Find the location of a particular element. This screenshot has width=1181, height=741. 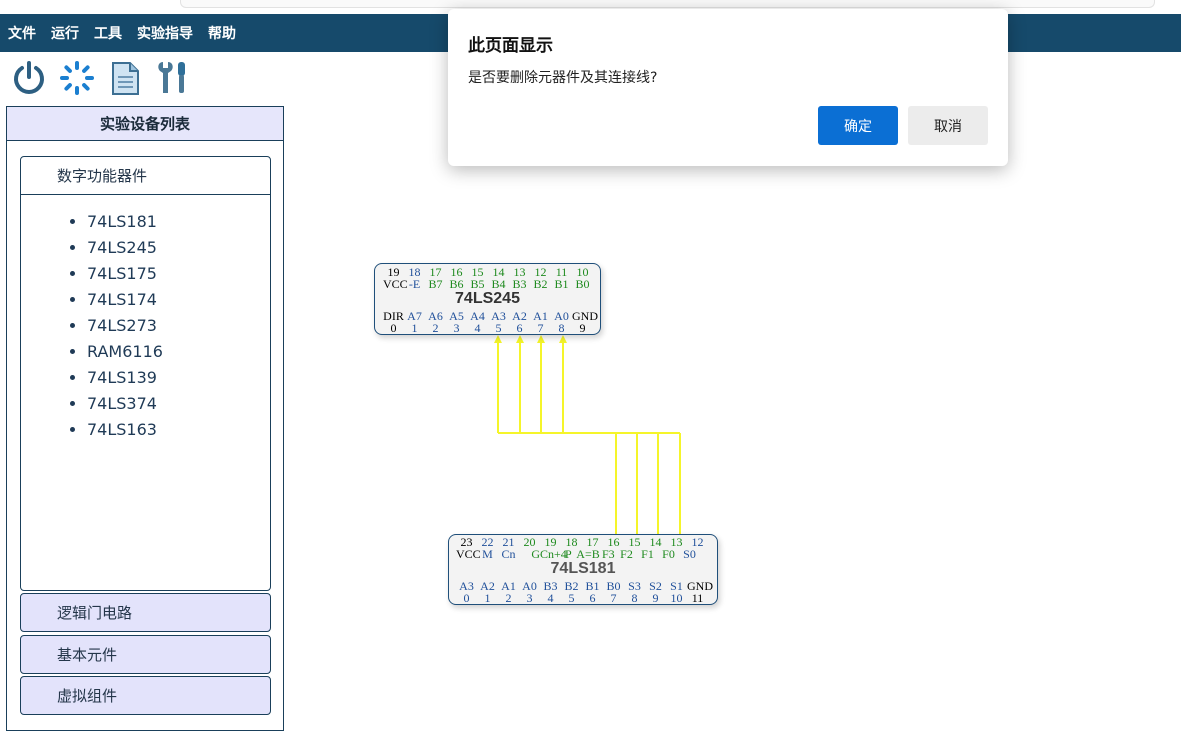

pin-label: B5 is located at coordinates (477, 284).